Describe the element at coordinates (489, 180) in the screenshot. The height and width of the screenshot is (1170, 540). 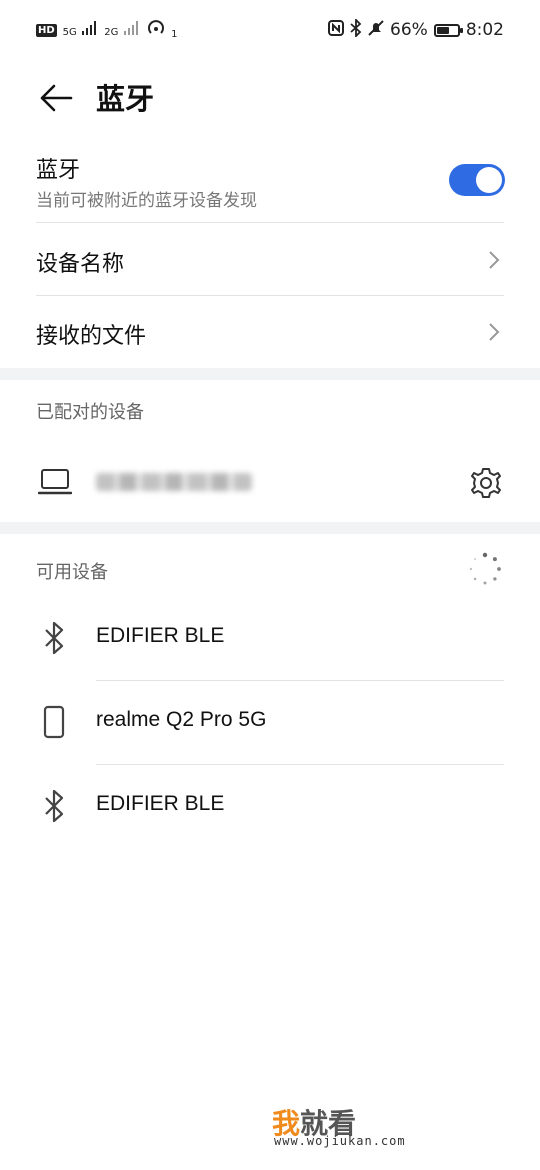
I see `switch-knob` at that location.